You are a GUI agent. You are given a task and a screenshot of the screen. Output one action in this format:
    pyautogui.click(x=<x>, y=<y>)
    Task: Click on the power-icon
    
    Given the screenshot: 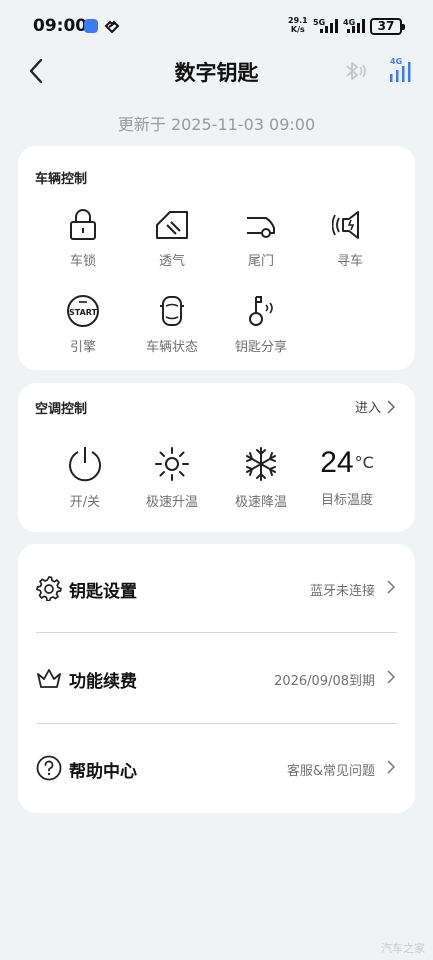 What is the action you would take?
    pyautogui.click(x=85, y=464)
    